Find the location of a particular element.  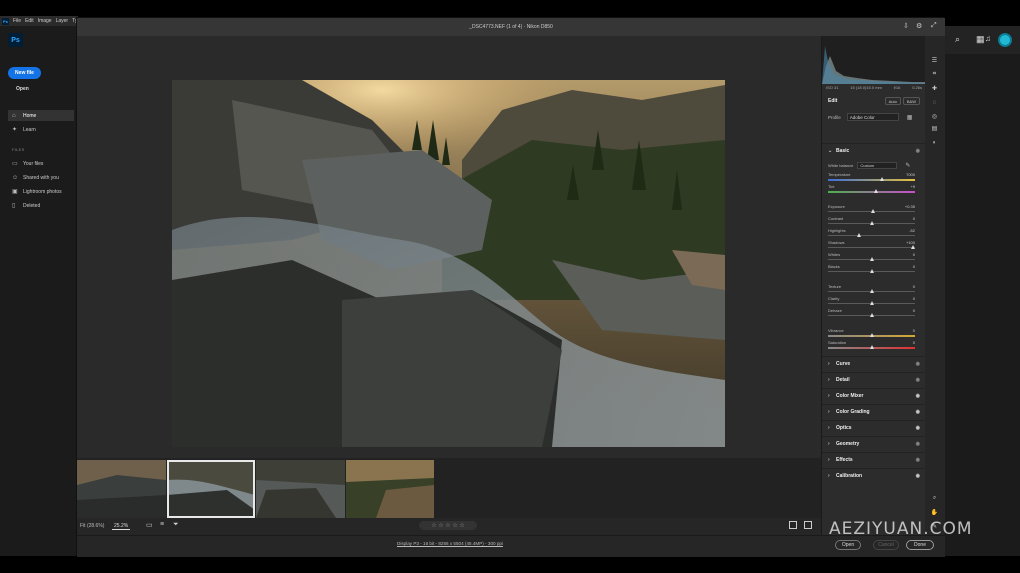

crop-icon: ⌗ is located at coordinates (934, 74).